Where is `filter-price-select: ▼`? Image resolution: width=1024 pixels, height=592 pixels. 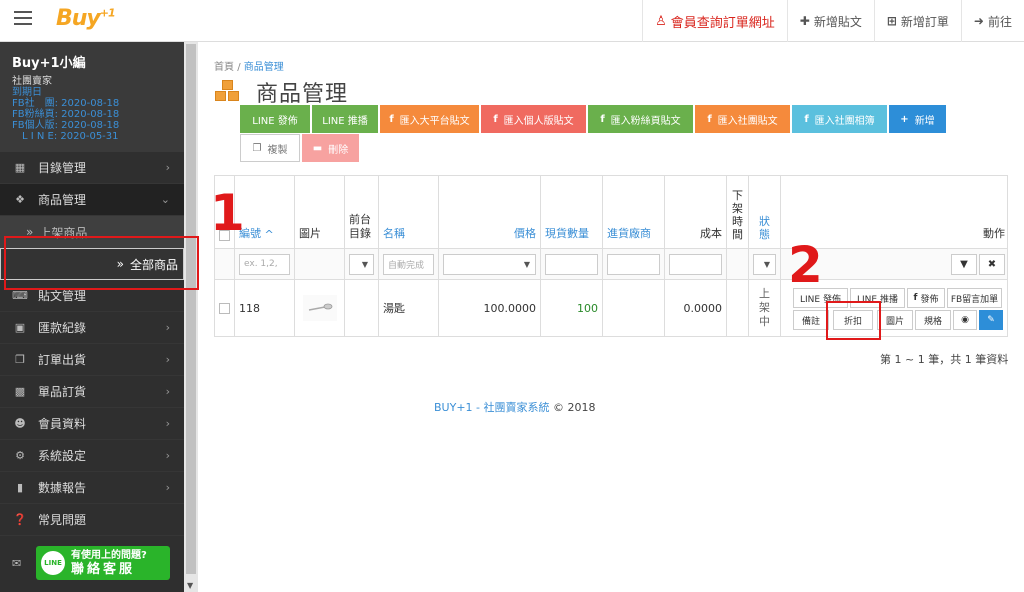
filter-price-select: ▼ is located at coordinates (489, 264).